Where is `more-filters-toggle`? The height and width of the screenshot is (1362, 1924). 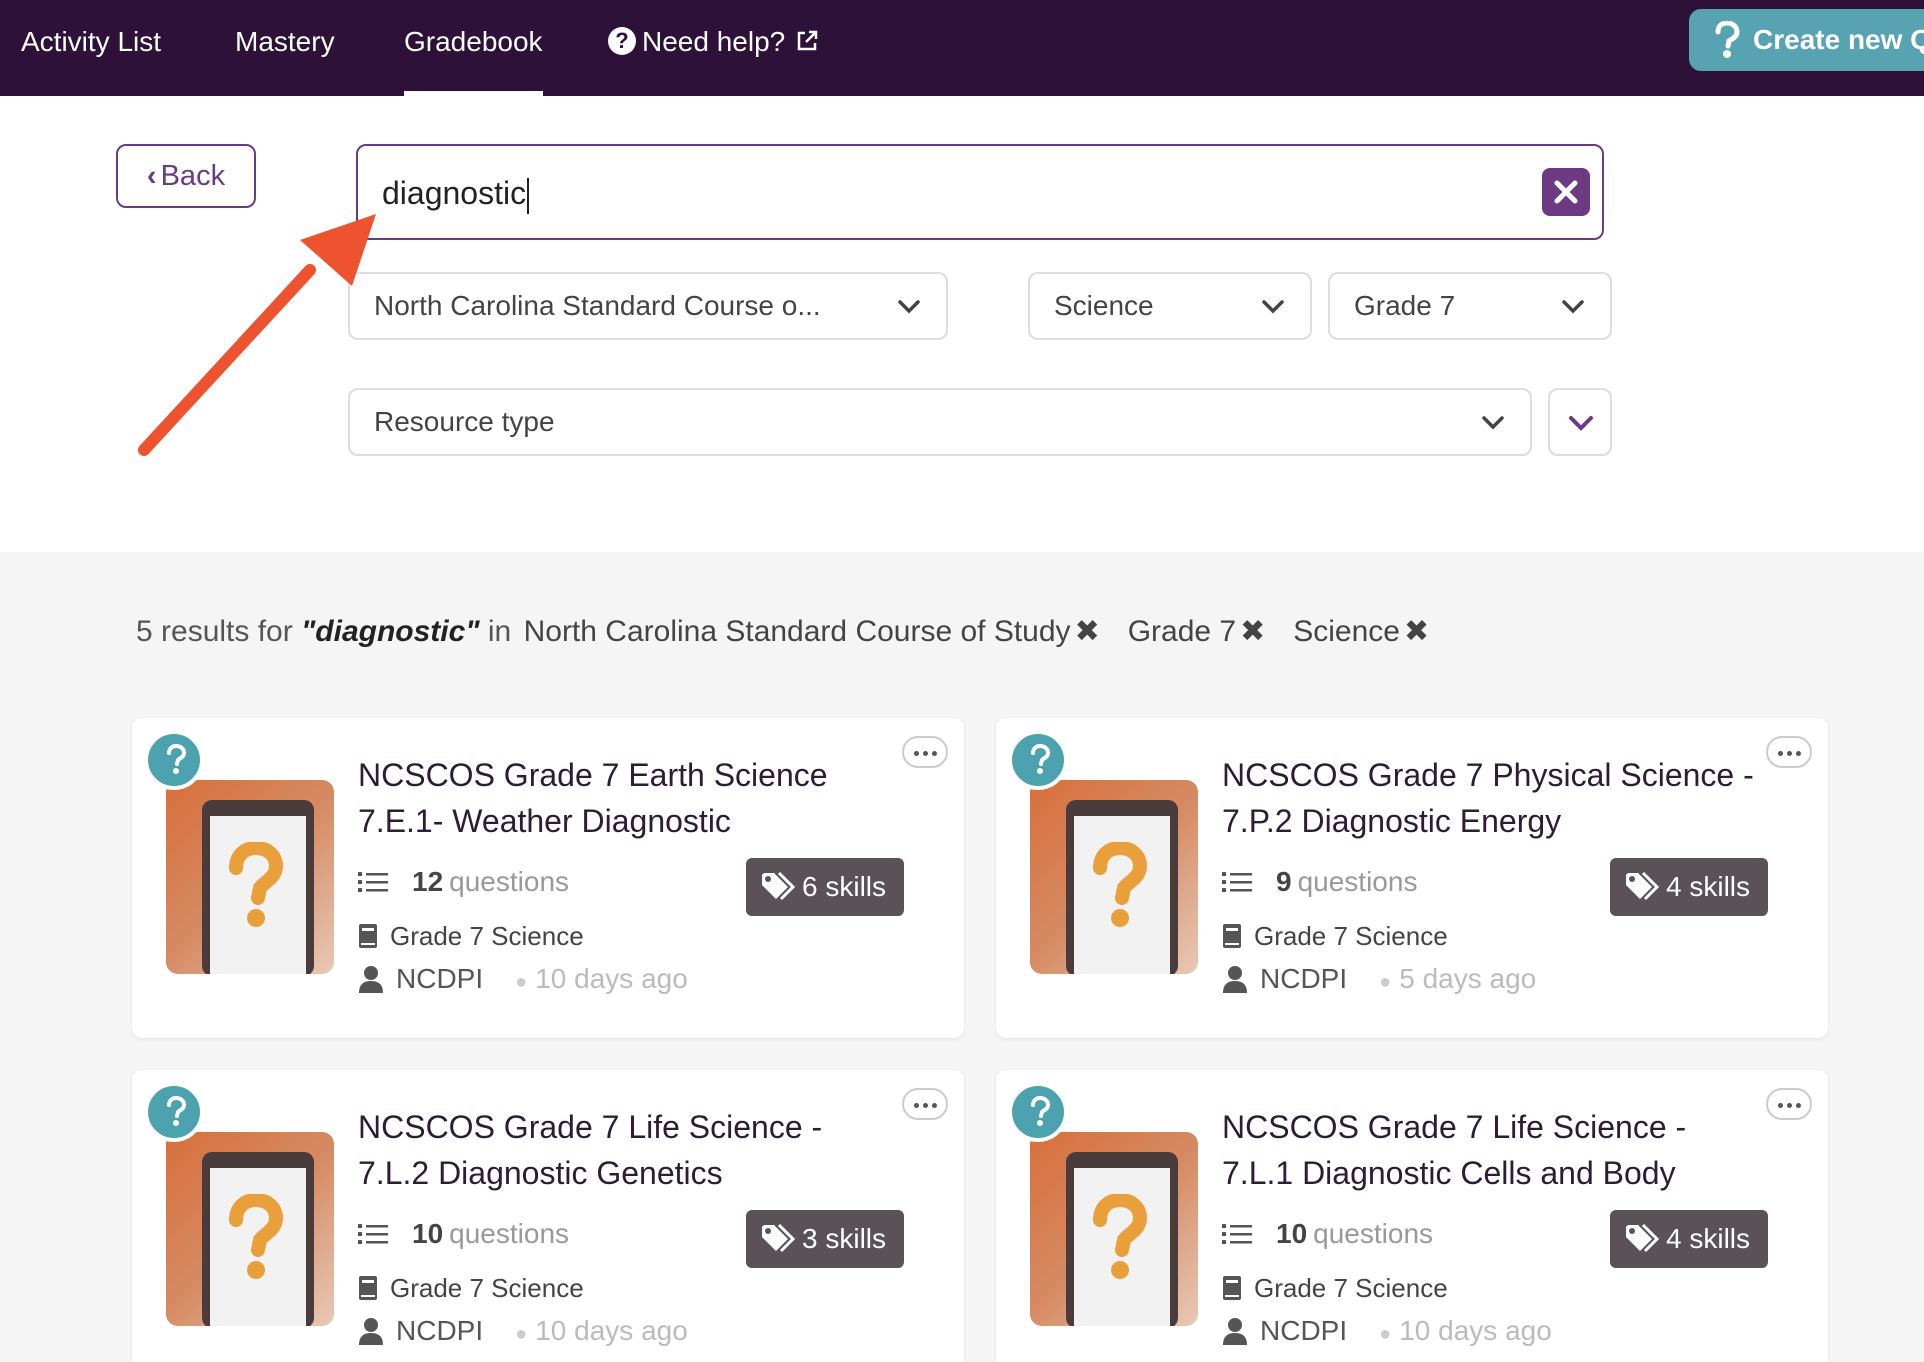 more-filters-toggle is located at coordinates (1580, 422).